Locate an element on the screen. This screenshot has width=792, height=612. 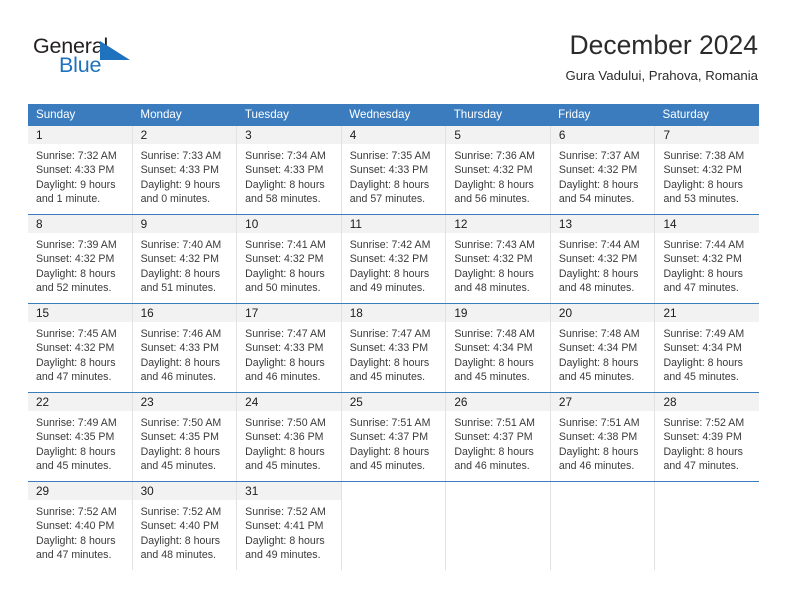
sunrise-text: Sunrise: 7:51 AM is located at coordinates (599, 423).